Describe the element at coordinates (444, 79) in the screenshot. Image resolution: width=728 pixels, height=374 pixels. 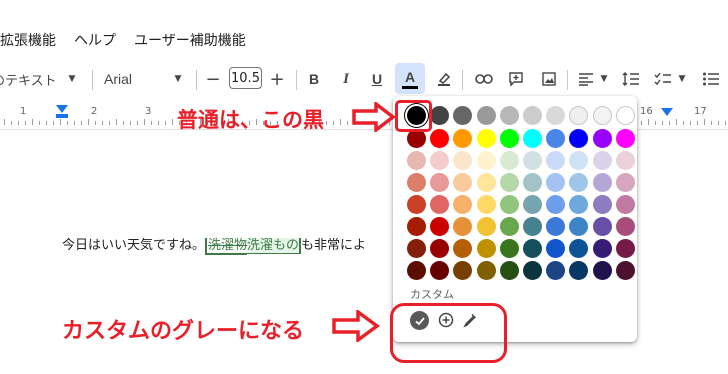
I see `highlight-color-button` at that location.